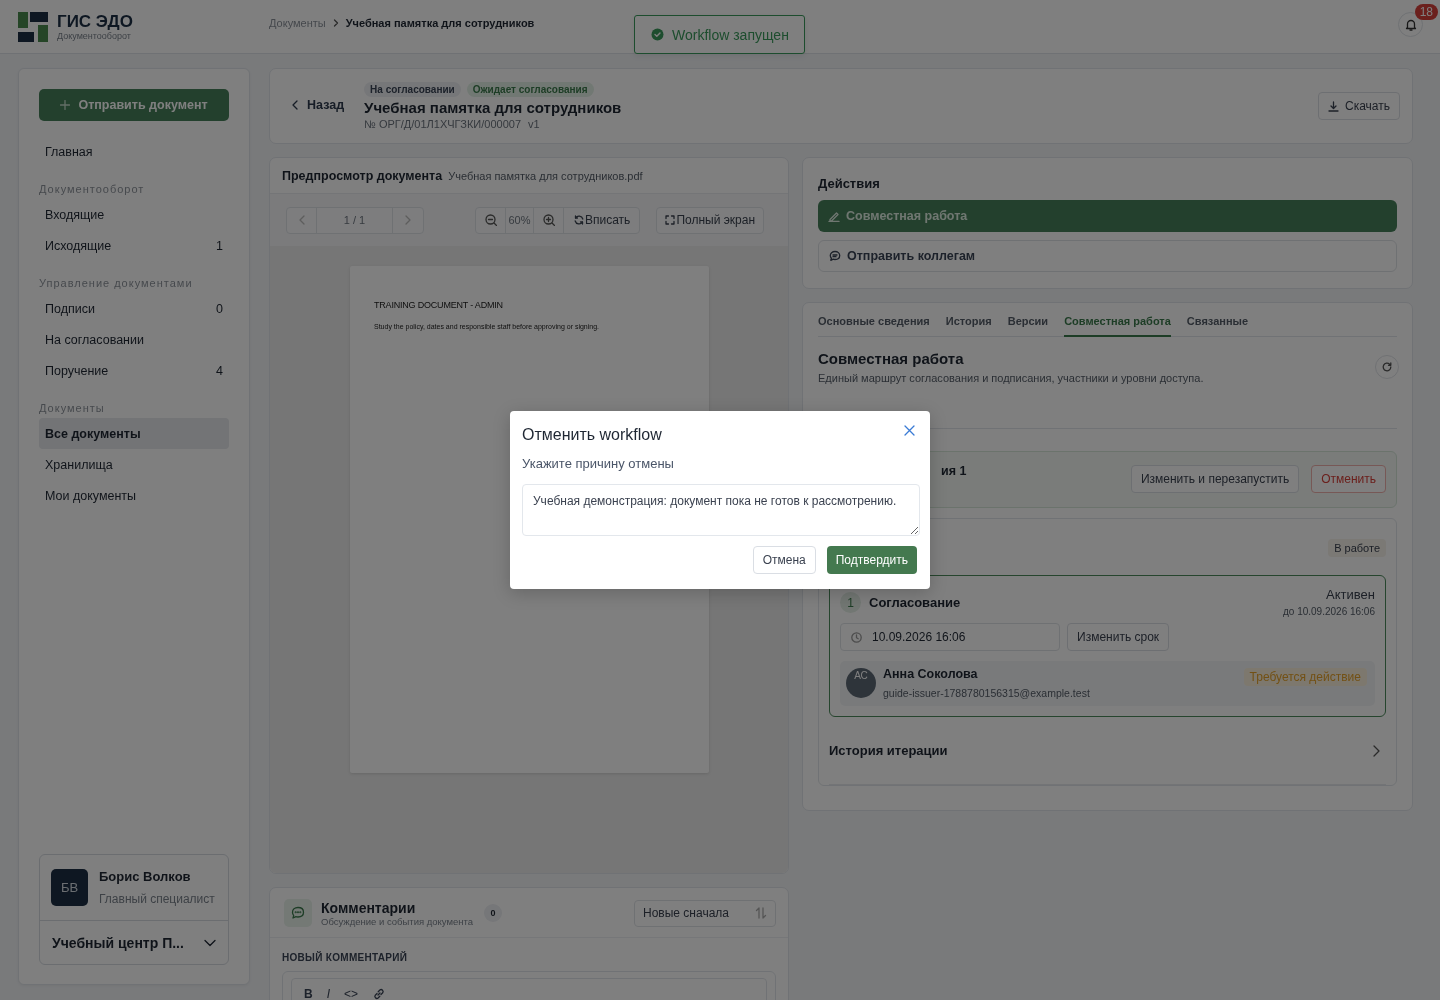  What do you see at coordinates (145, 876) in the screenshot?
I see `user-name: Борис Волков` at bounding box center [145, 876].